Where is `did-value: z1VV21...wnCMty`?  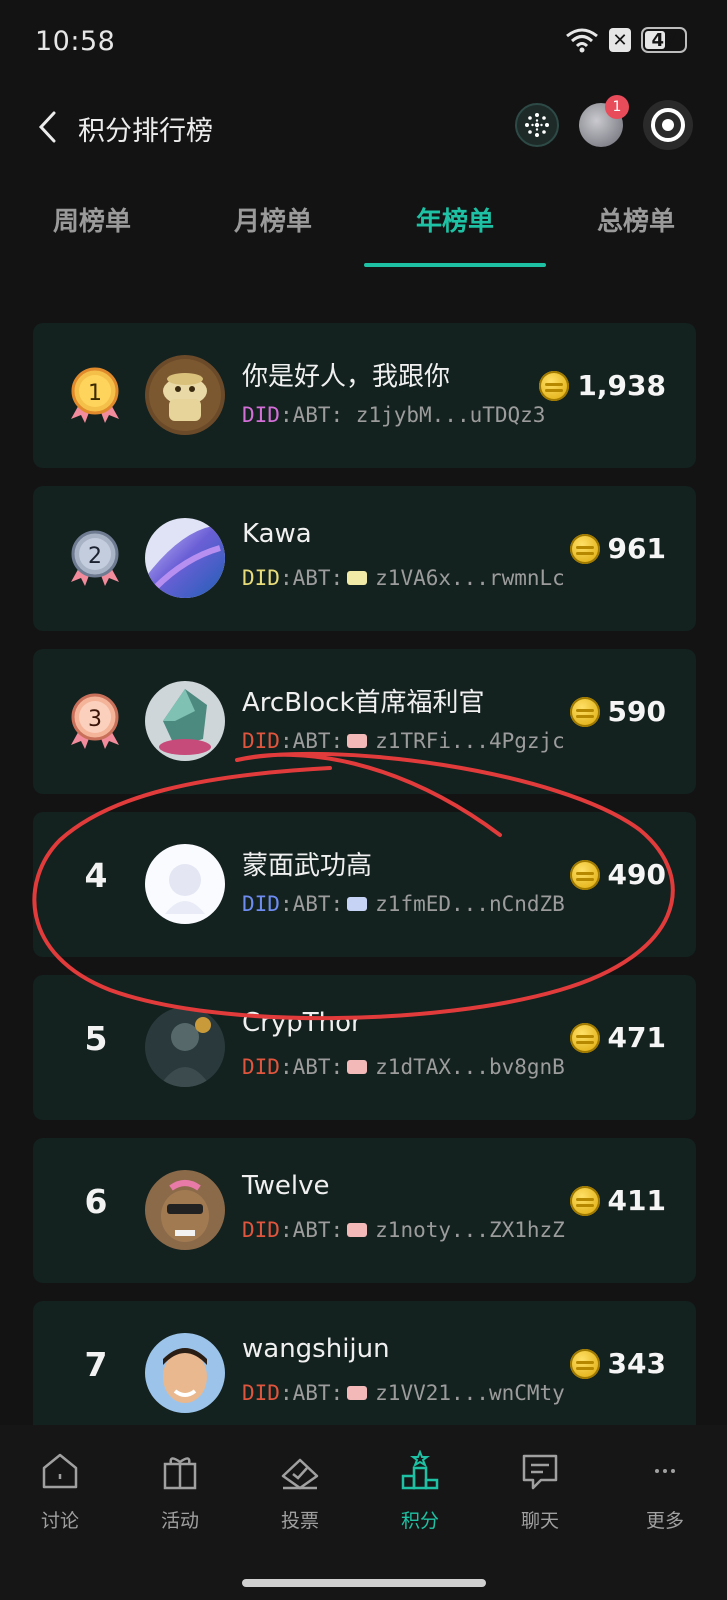 did-value: z1VV21...wnCMty is located at coordinates (470, 1393).